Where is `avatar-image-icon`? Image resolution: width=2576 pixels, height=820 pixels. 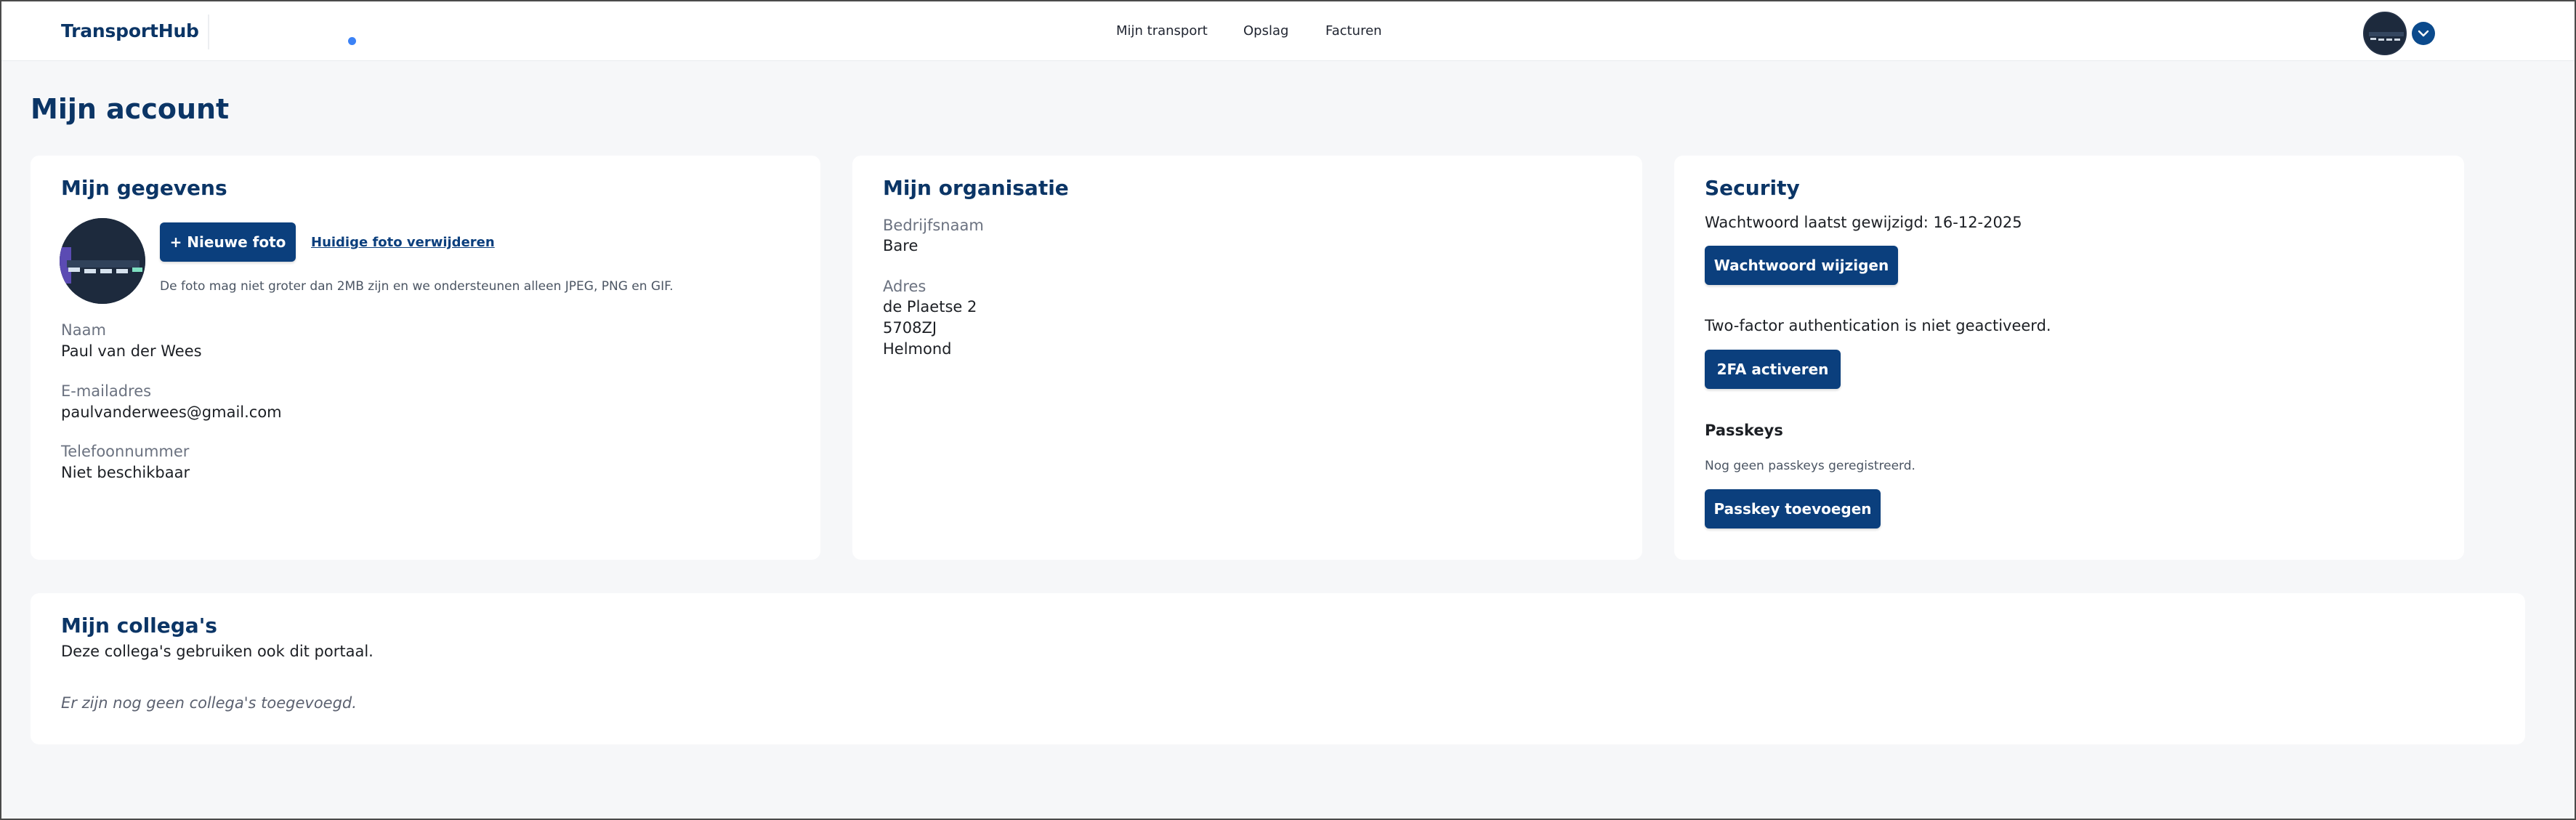
avatar-image-icon is located at coordinates (2385, 33).